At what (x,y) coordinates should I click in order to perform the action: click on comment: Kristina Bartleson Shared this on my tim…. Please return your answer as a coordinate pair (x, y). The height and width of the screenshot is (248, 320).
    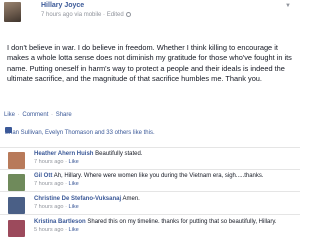
    Looking at the image, I should click on (150, 233).